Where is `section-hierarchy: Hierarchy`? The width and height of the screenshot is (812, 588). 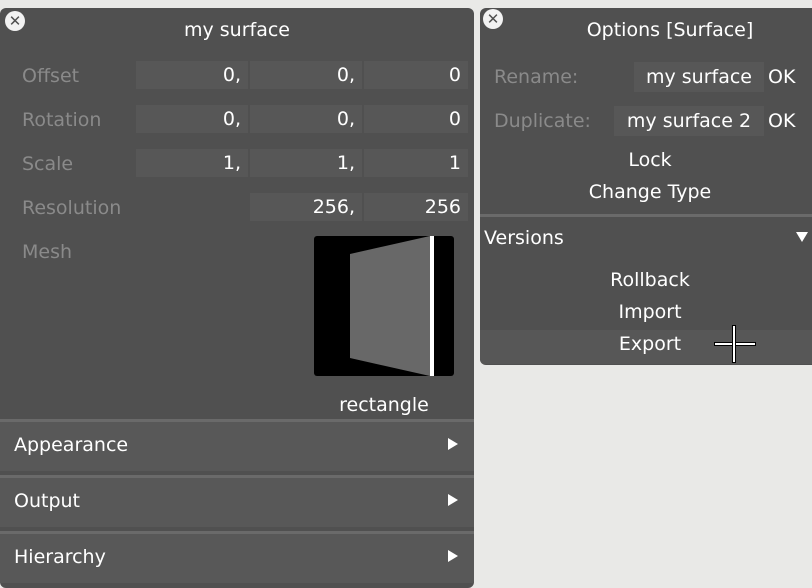
section-hierarchy: Hierarchy is located at coordinates (237, 557).